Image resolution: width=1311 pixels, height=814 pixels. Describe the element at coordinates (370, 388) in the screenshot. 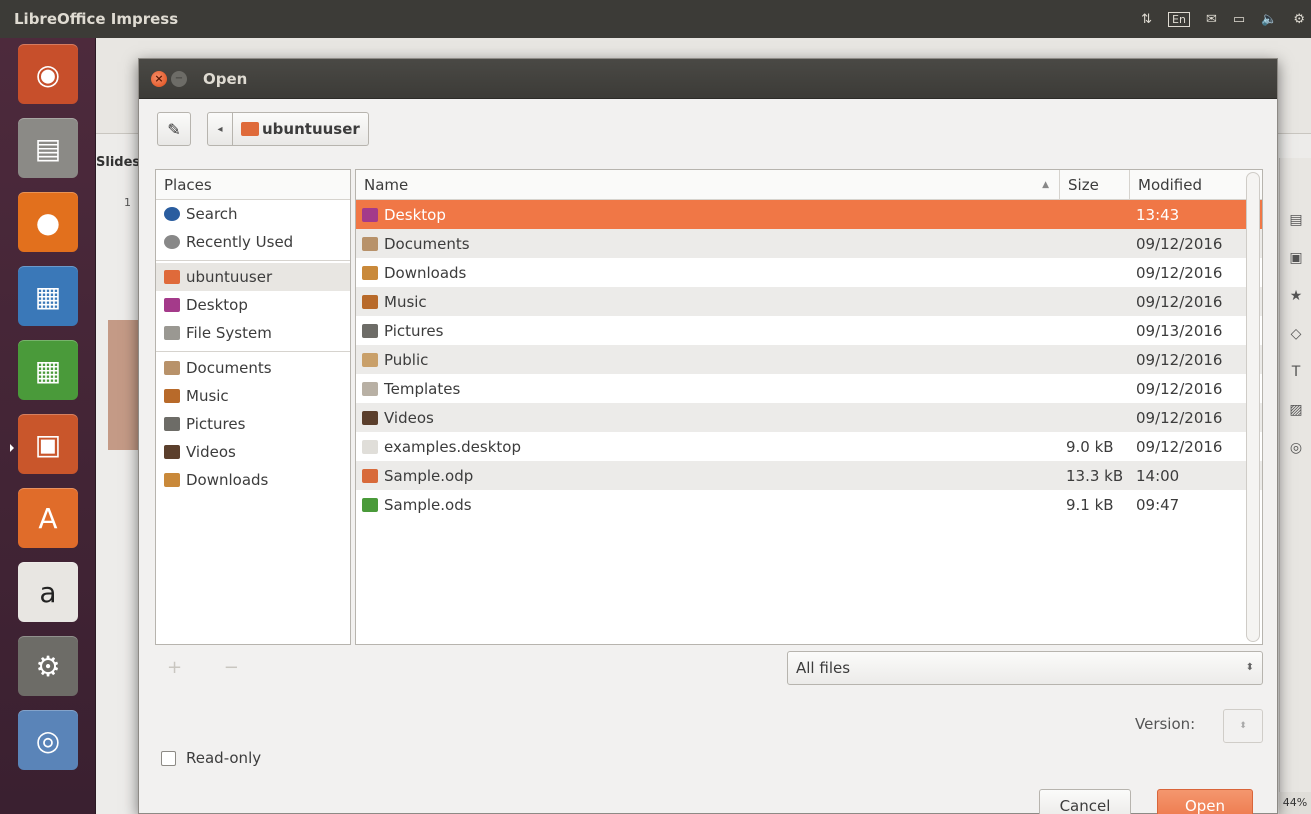

I see `templates-folder-icon` at that location.